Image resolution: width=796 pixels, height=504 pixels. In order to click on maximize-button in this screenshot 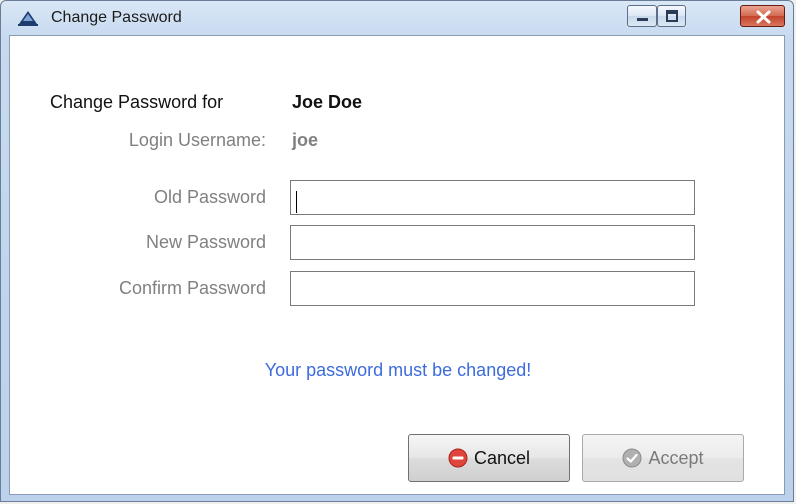, I will do `click(671, 16)`.